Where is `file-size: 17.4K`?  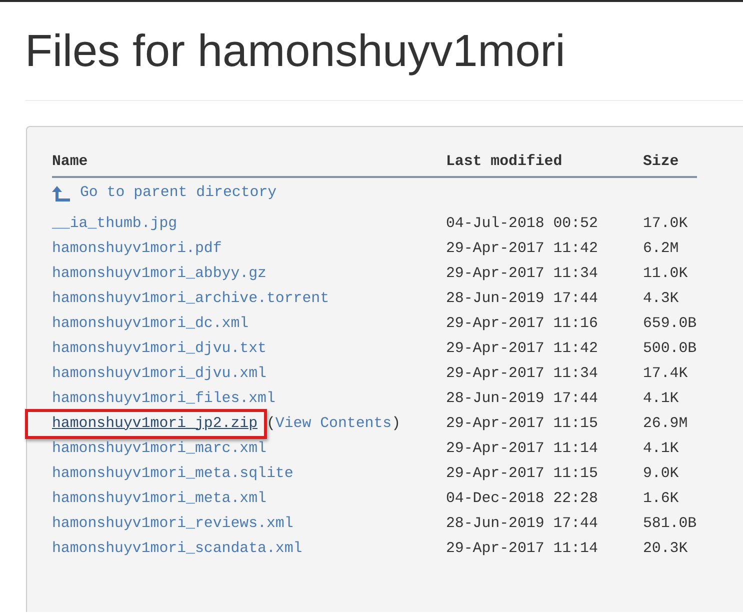 file-size: 17.4K is located at coordinates (665, 374).